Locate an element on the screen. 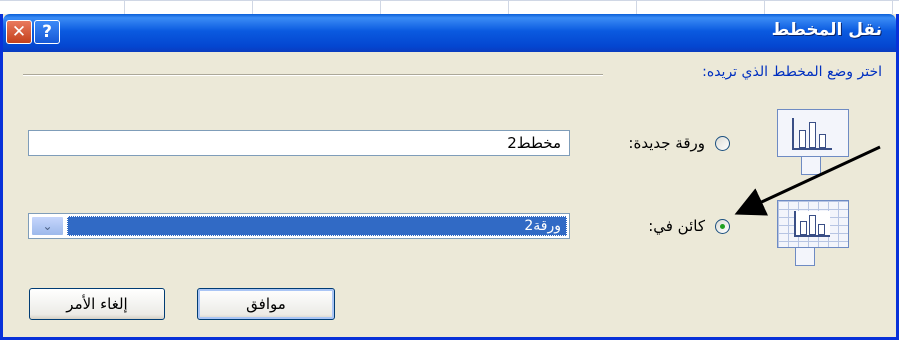 Image resolution: width=899 pixels, height=340 pixels. close-icon: ✕ is located at coordinates (19, 32).